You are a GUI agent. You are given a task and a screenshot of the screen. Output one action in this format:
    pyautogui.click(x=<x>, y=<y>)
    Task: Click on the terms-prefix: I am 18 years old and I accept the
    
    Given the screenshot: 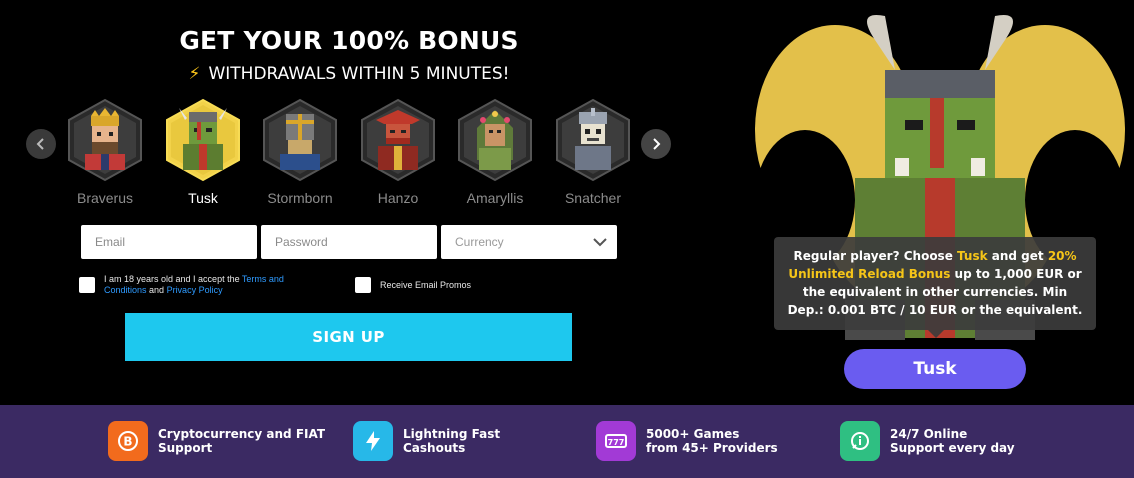 What is the action you would take?
    pyautogui.click(x=173, y=279)
    